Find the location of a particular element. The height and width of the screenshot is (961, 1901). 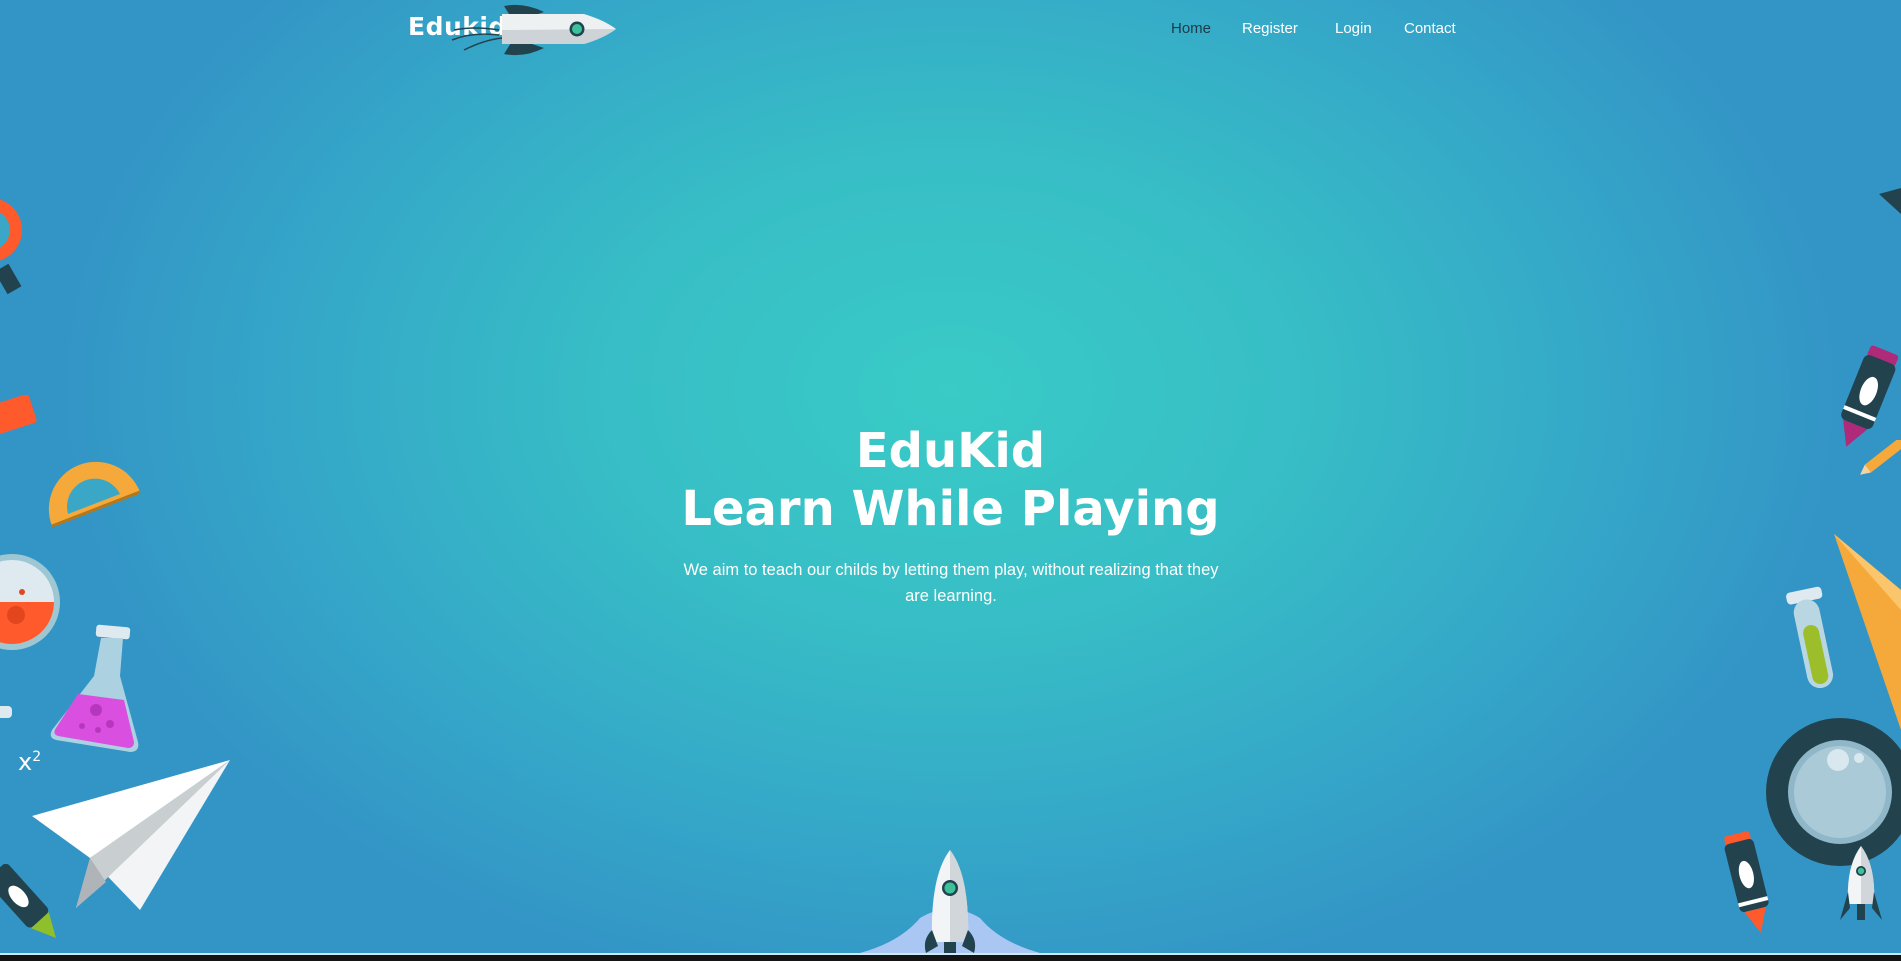

main-nav: Home Register Login Contact is located at coordinates (950, 30).